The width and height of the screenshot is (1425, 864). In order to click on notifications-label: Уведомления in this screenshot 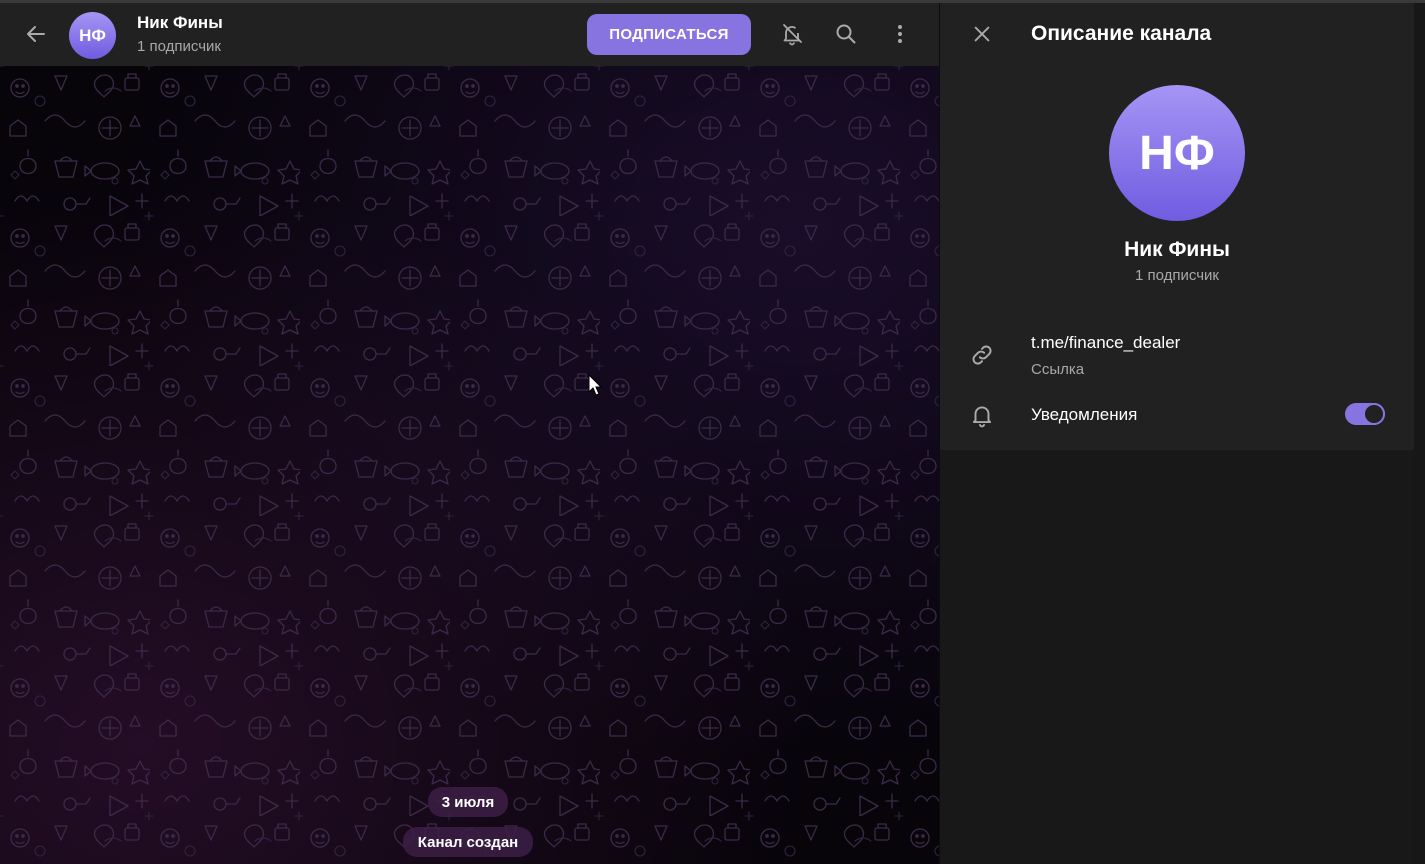, I will do `click(1084, 414)`.